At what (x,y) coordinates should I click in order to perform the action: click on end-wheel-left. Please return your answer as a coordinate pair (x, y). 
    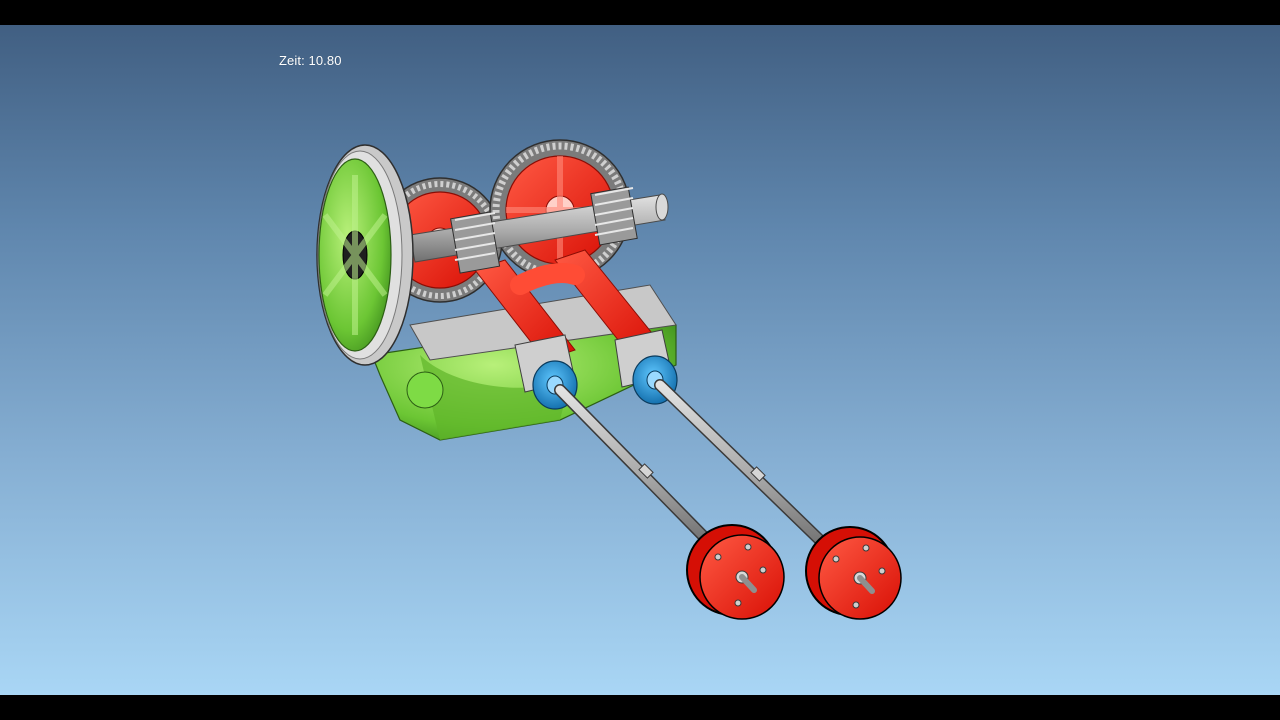
    Looking at the image, I should click on (735, 572).